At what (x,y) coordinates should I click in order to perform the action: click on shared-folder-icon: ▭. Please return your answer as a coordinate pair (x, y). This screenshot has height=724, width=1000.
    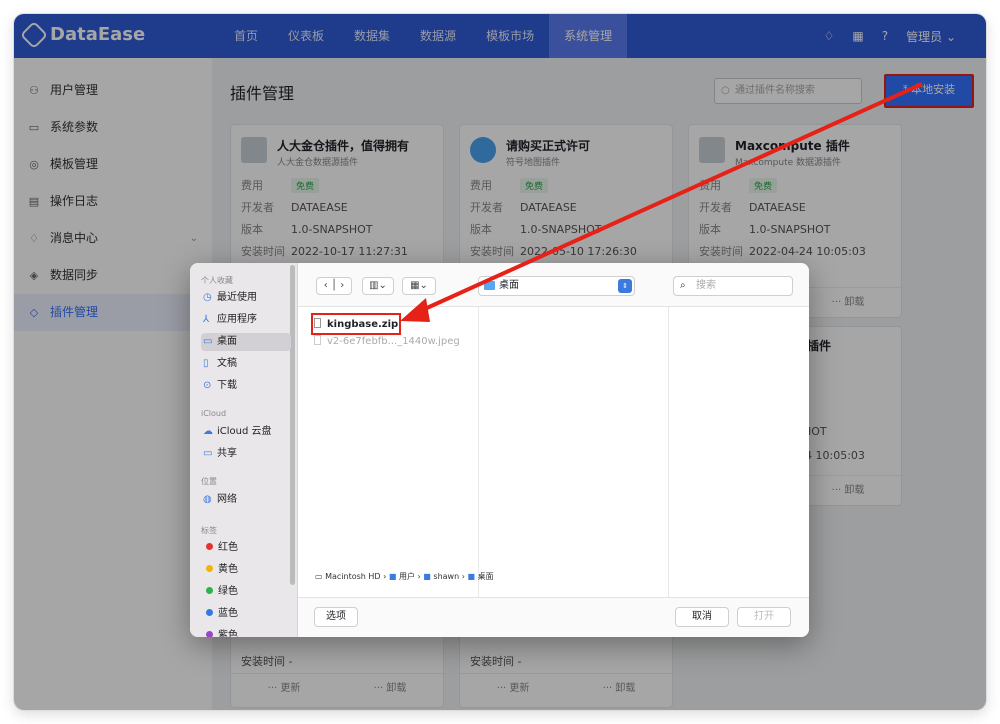
    Looking at the image, I should click on (208, 453).